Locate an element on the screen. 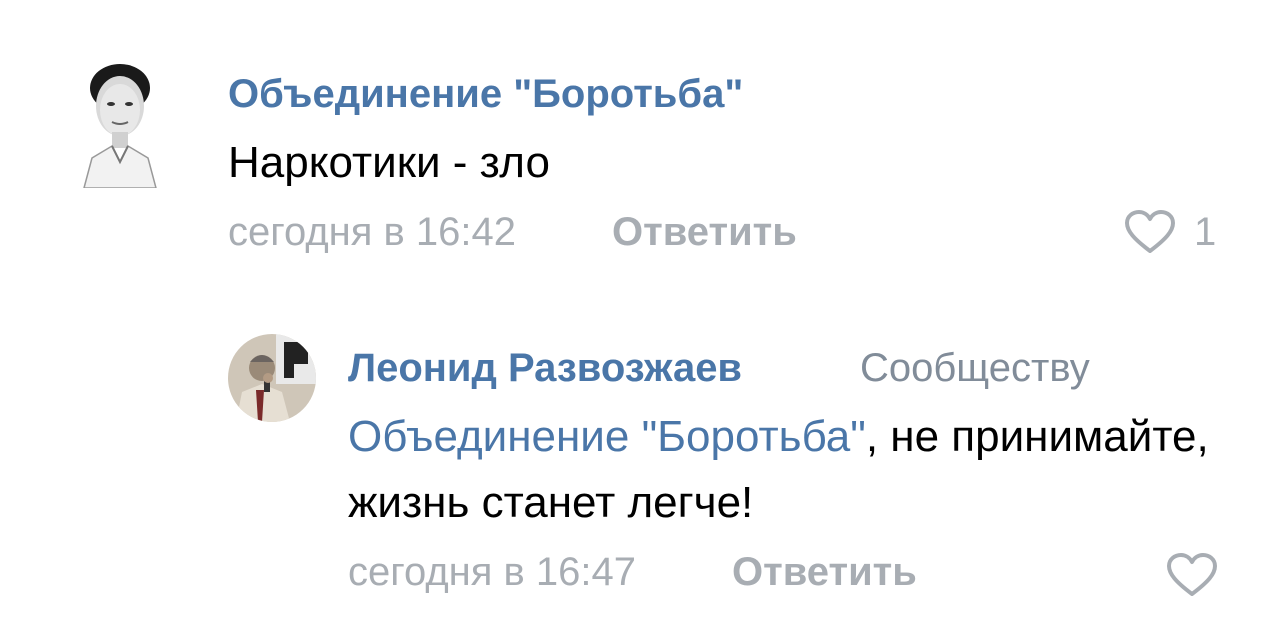 The height and width of the screenshot is (628, 1280). comment-author: Объединение "Боротьба" is located at coordinates (485, 94).